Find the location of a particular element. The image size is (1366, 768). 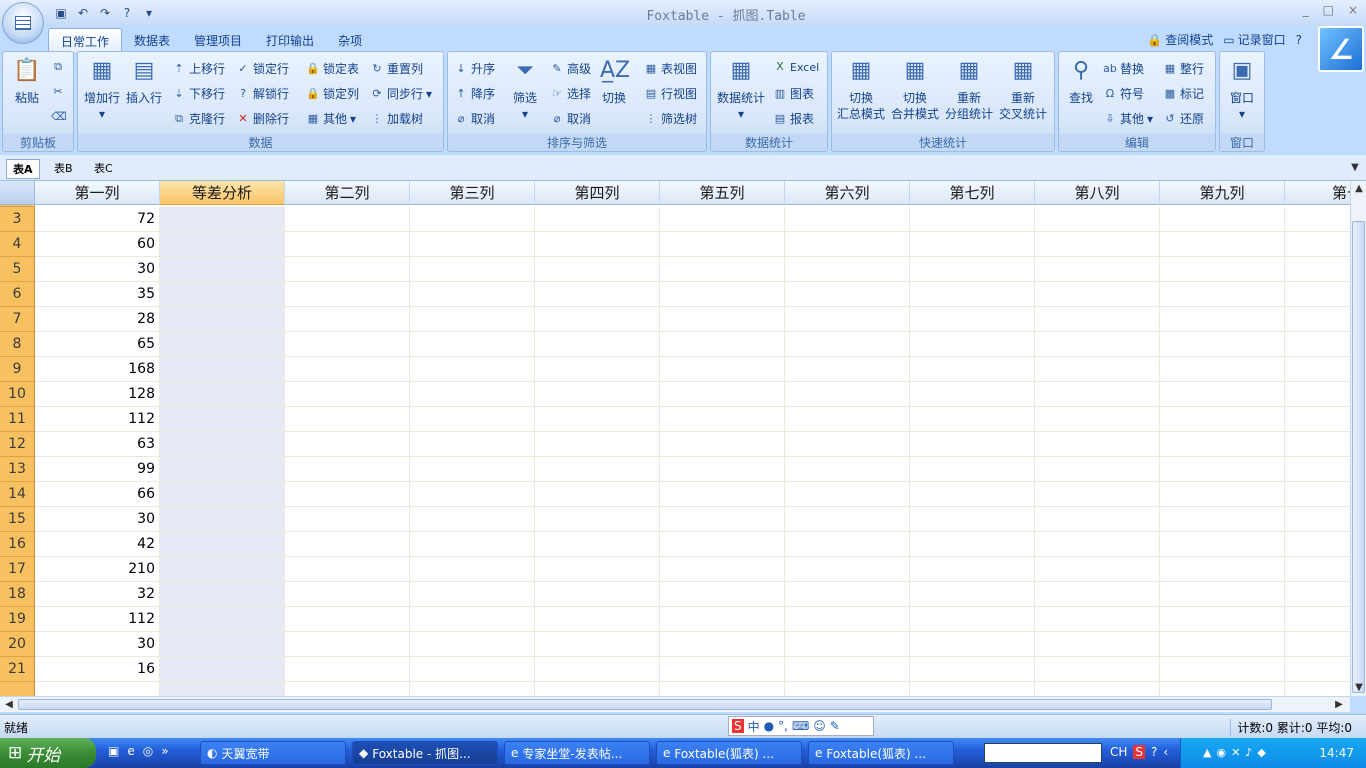

row-header: 17 is located at coordinates (17, 569).